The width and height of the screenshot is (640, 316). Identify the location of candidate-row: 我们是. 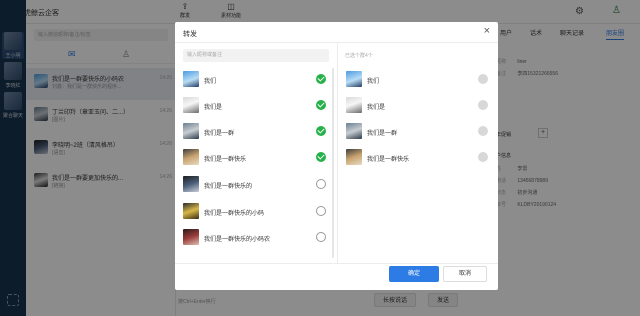
(255, 106).